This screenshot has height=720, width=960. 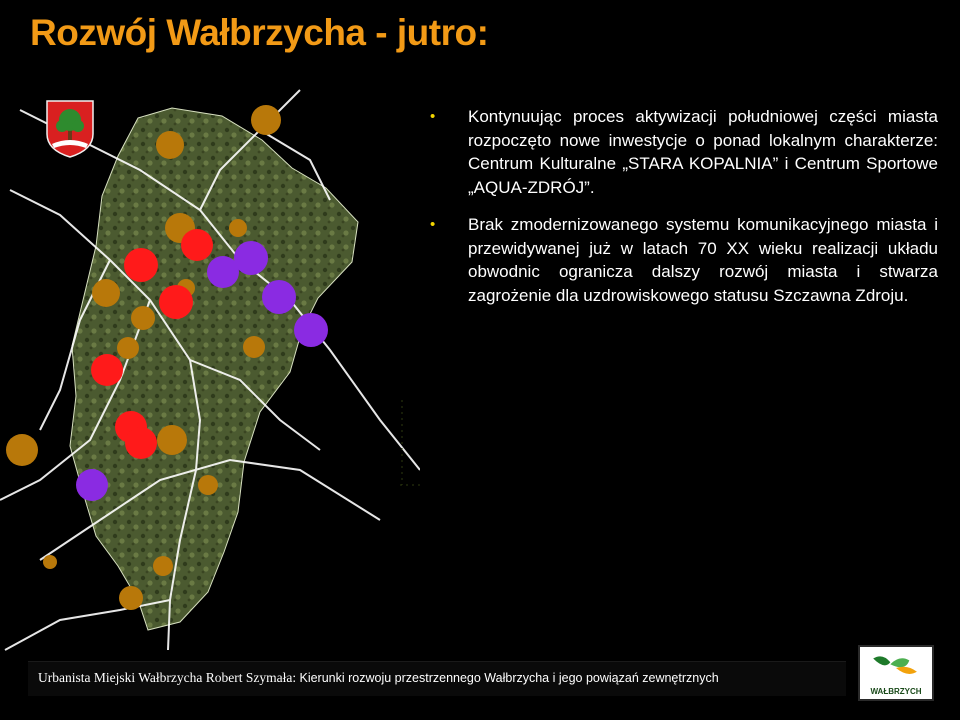 What do you see at coordinates (896, 691) in the screenshot?
I see `logo-caption: WAŁBRZYCH` at bounding box center [896, 691].